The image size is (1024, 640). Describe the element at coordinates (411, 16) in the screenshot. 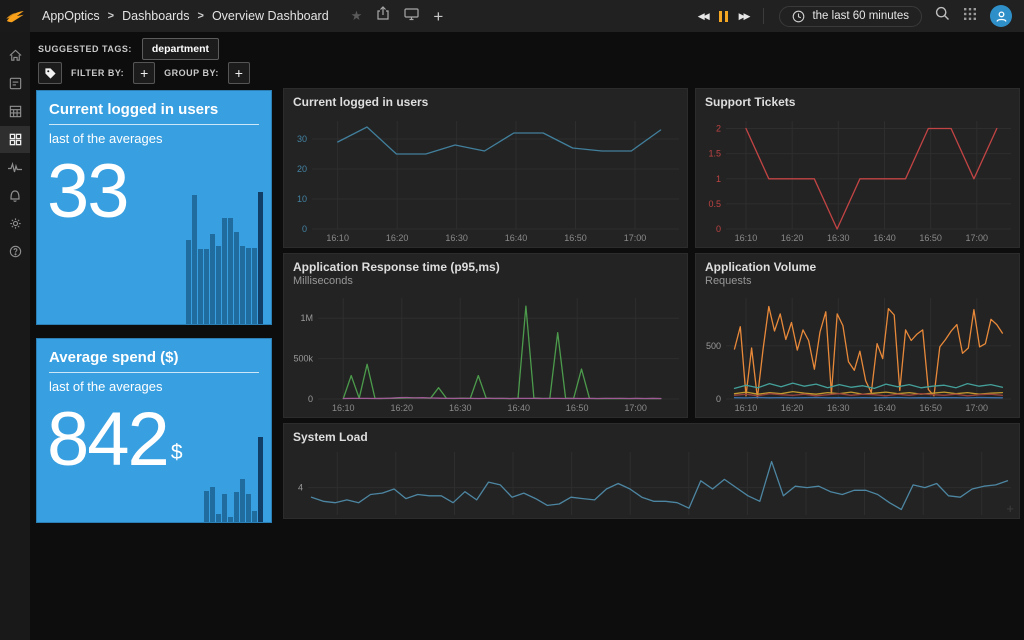

I see `display-mode-icon` at that location.